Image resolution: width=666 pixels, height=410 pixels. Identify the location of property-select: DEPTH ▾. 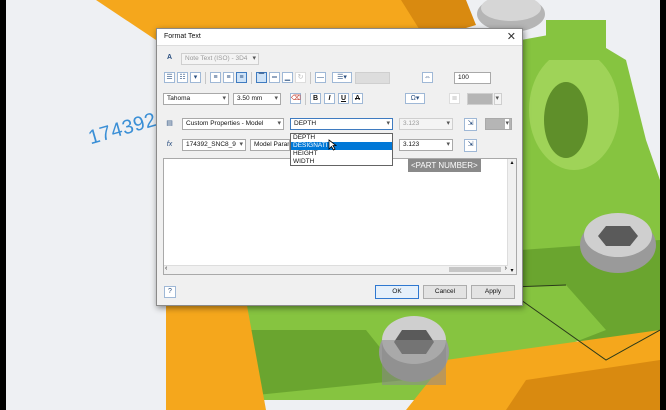
(341, 124).